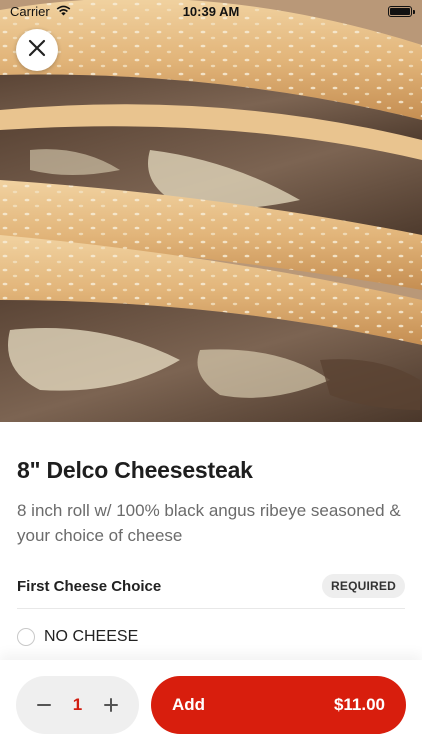  I want to click on plus-icon, so click(111, 705).